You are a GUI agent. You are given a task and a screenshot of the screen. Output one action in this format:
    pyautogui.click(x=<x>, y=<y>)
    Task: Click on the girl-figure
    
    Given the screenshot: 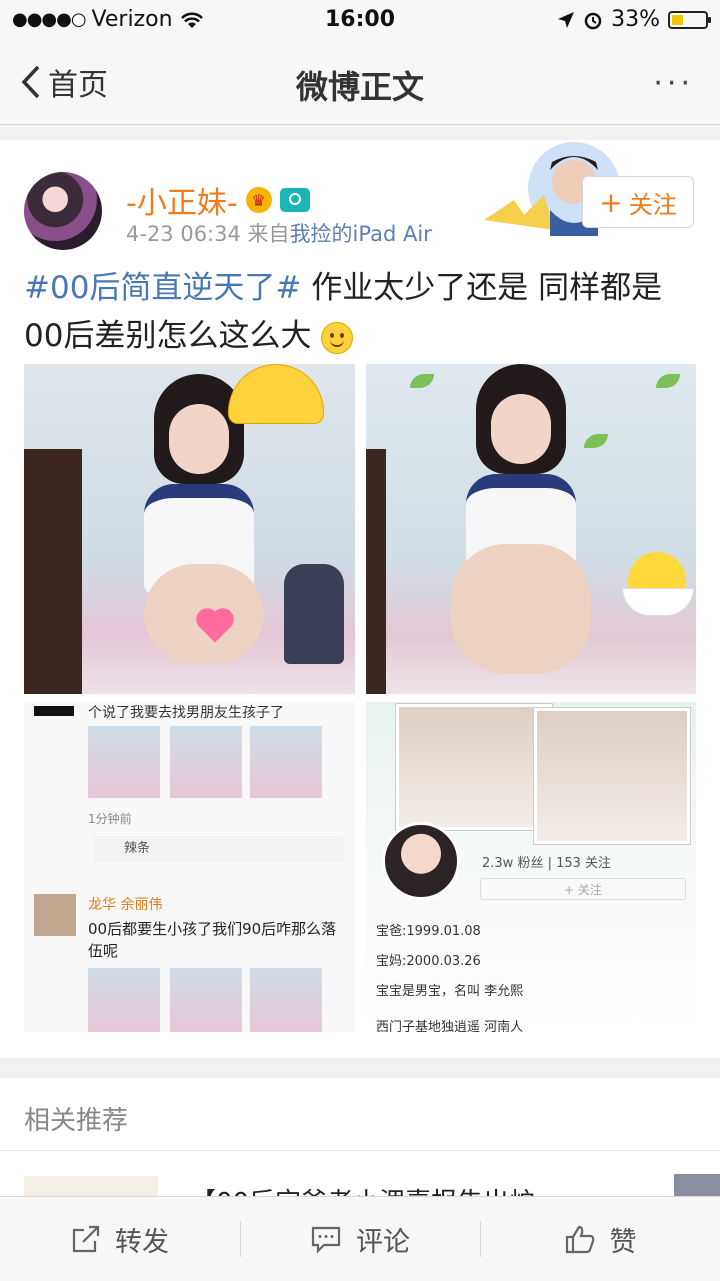 What is the action you would take?
    pyautogui.click(x=521, y=519)
    